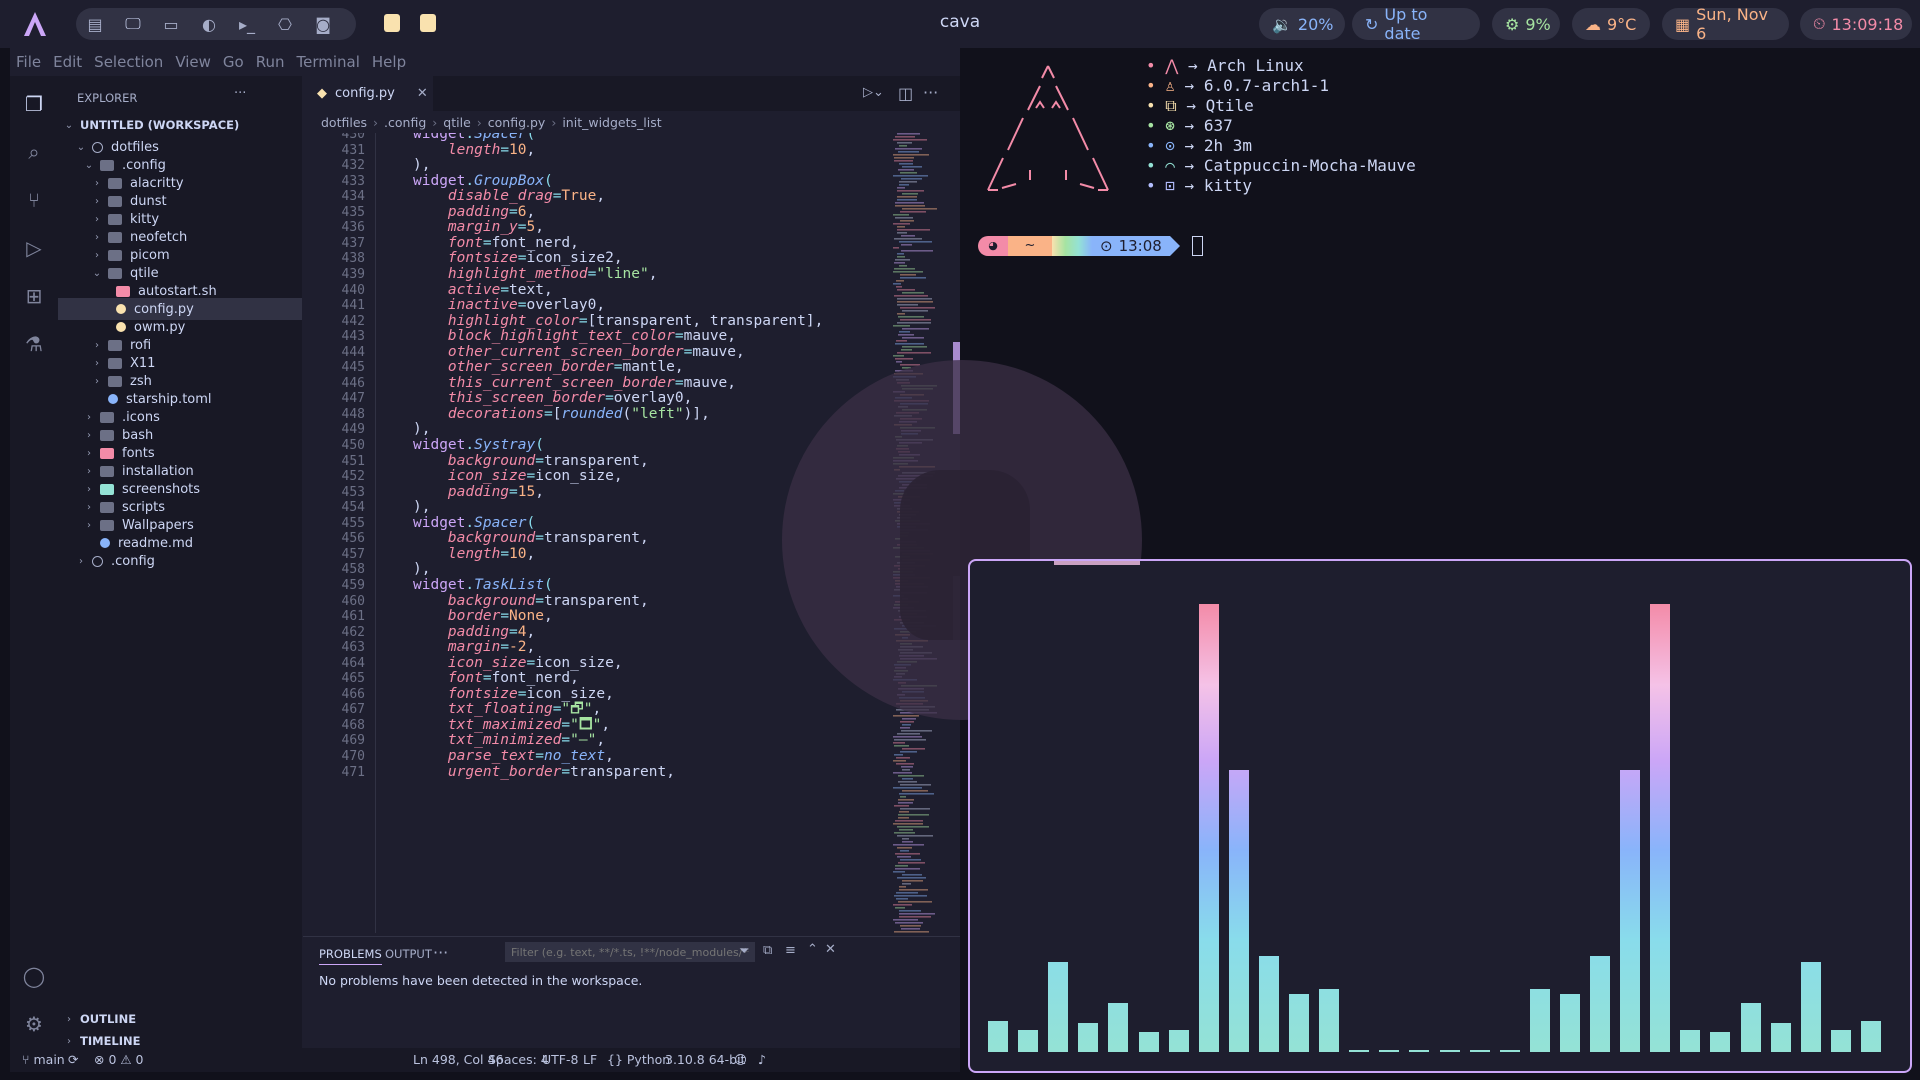 The height and width of the screenshot is (1080, 1920). Describe the element at coordinates (34, 248) in the screenshot. I see `run-debug-icon: ▷` at that location.